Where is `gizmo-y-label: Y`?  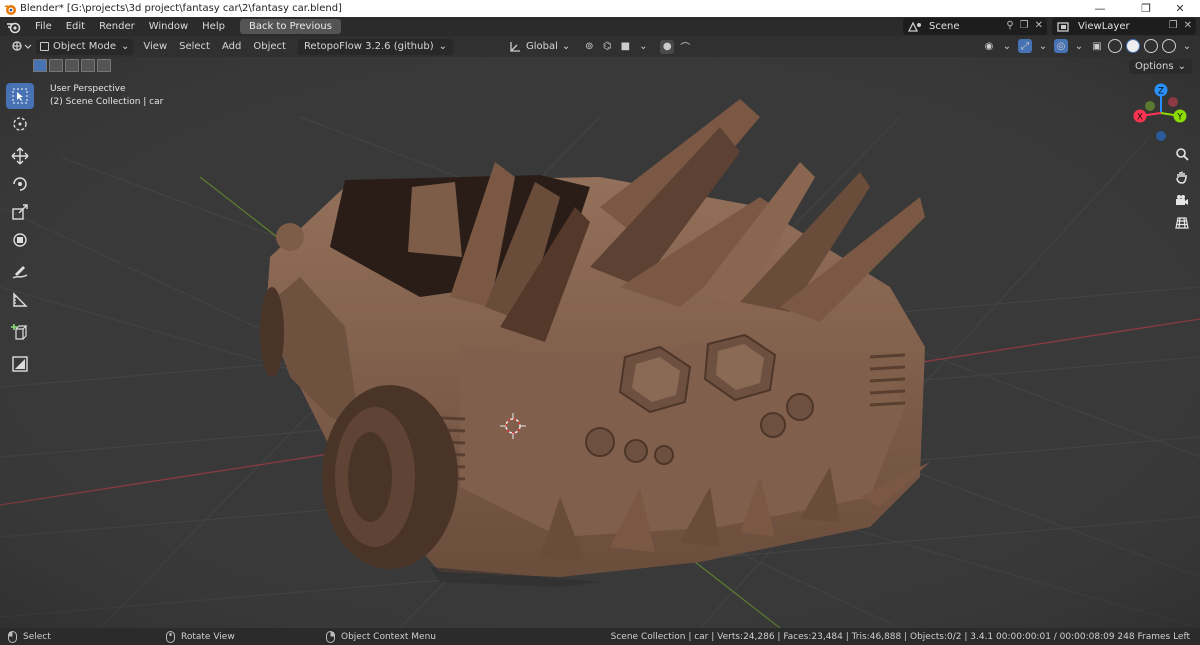 gizmo-y-label: Y is located at coordinates (1179, 118).